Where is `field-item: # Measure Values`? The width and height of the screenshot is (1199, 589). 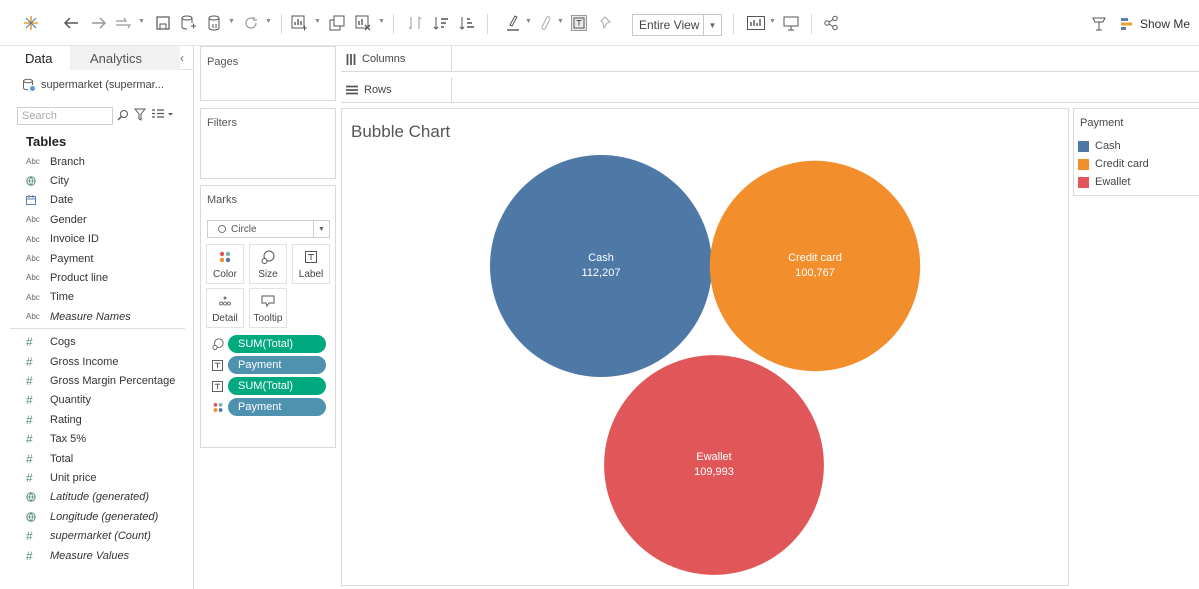
field-item: # Measure Values is located at coordinates (77, 555).